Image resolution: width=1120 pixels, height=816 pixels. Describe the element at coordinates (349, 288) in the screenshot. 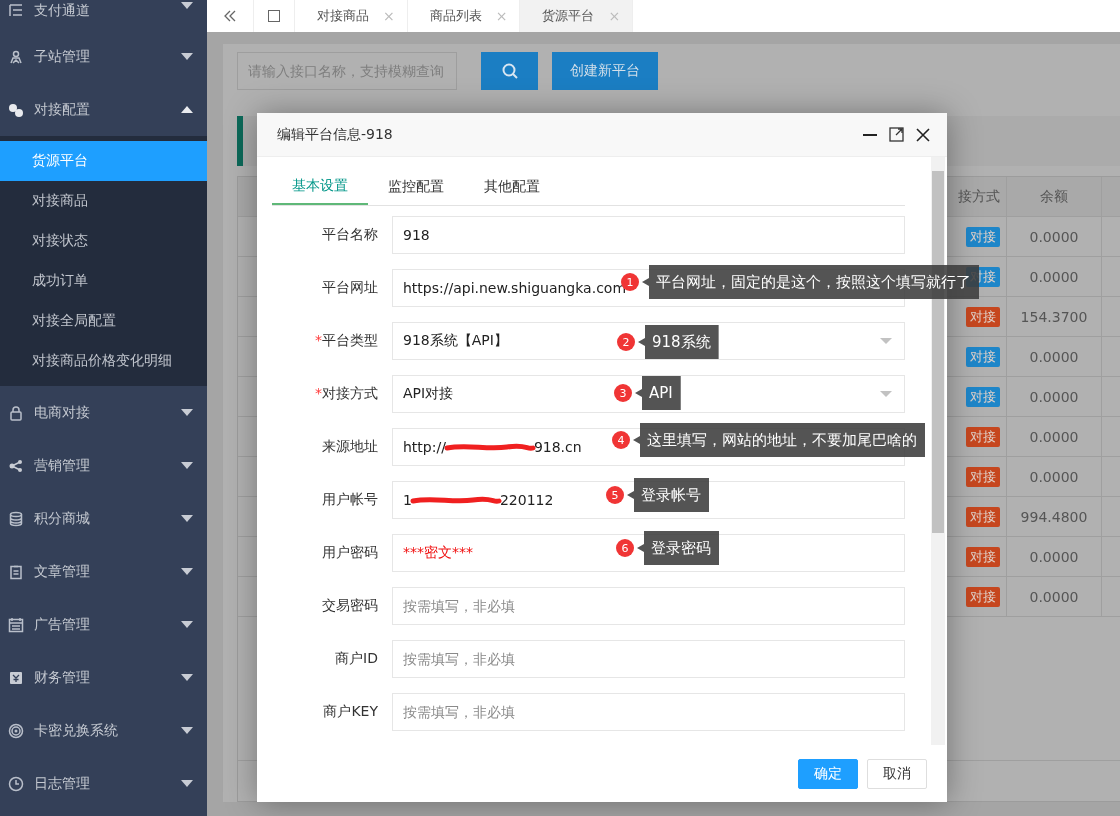

I see `field-label: 平台网址` at that location.